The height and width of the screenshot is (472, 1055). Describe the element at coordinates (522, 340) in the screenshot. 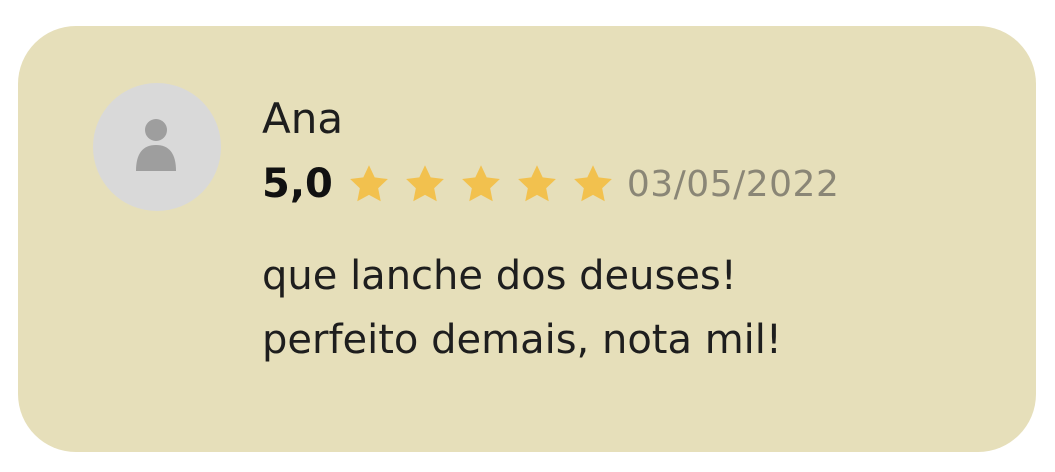

I see `comment-line: perfeito demais, nota mil!` at that location.